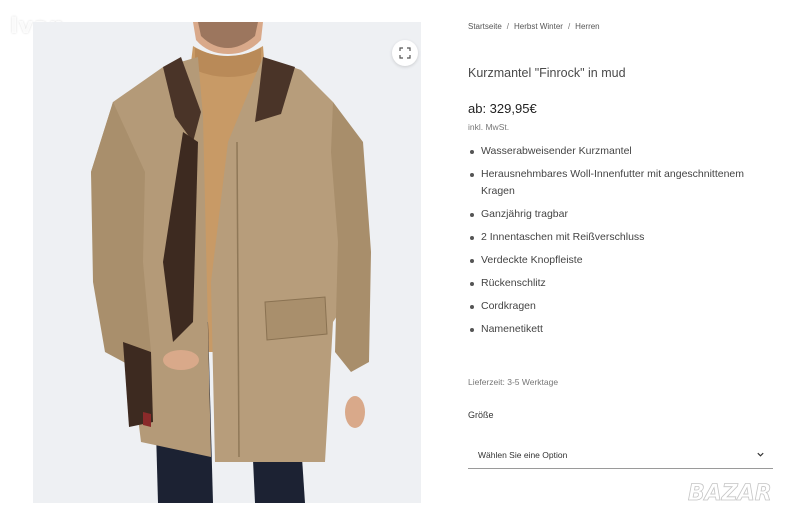  Describe the element at coordinates (620, 306) in the screenshot. I see `feature-item: Cordkragen` at that location.